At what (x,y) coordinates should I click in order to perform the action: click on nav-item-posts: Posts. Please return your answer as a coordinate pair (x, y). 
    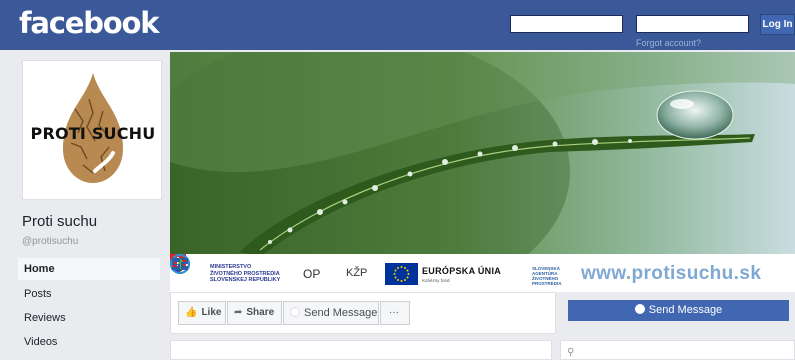
    Looking at the image, I should click on (89, 294).